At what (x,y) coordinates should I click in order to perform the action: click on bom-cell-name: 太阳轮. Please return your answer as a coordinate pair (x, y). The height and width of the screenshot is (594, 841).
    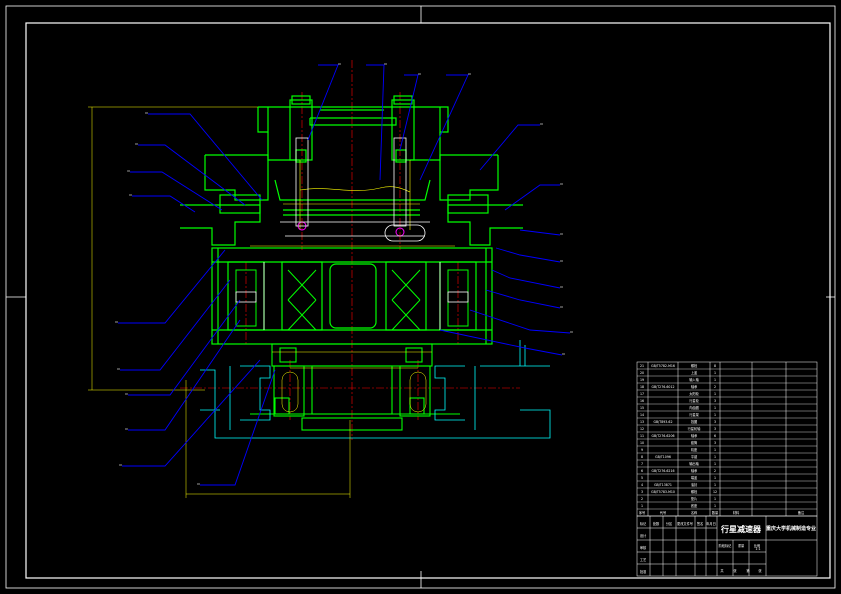
    Looking at the image, I should click on (694, 393).